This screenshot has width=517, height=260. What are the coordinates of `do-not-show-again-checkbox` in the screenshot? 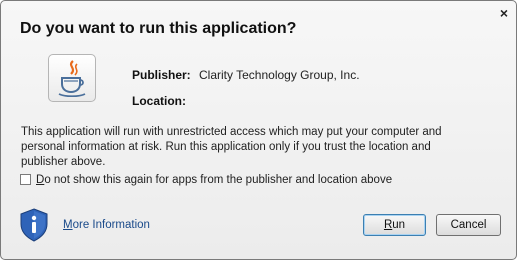 It's located at (25, 179).